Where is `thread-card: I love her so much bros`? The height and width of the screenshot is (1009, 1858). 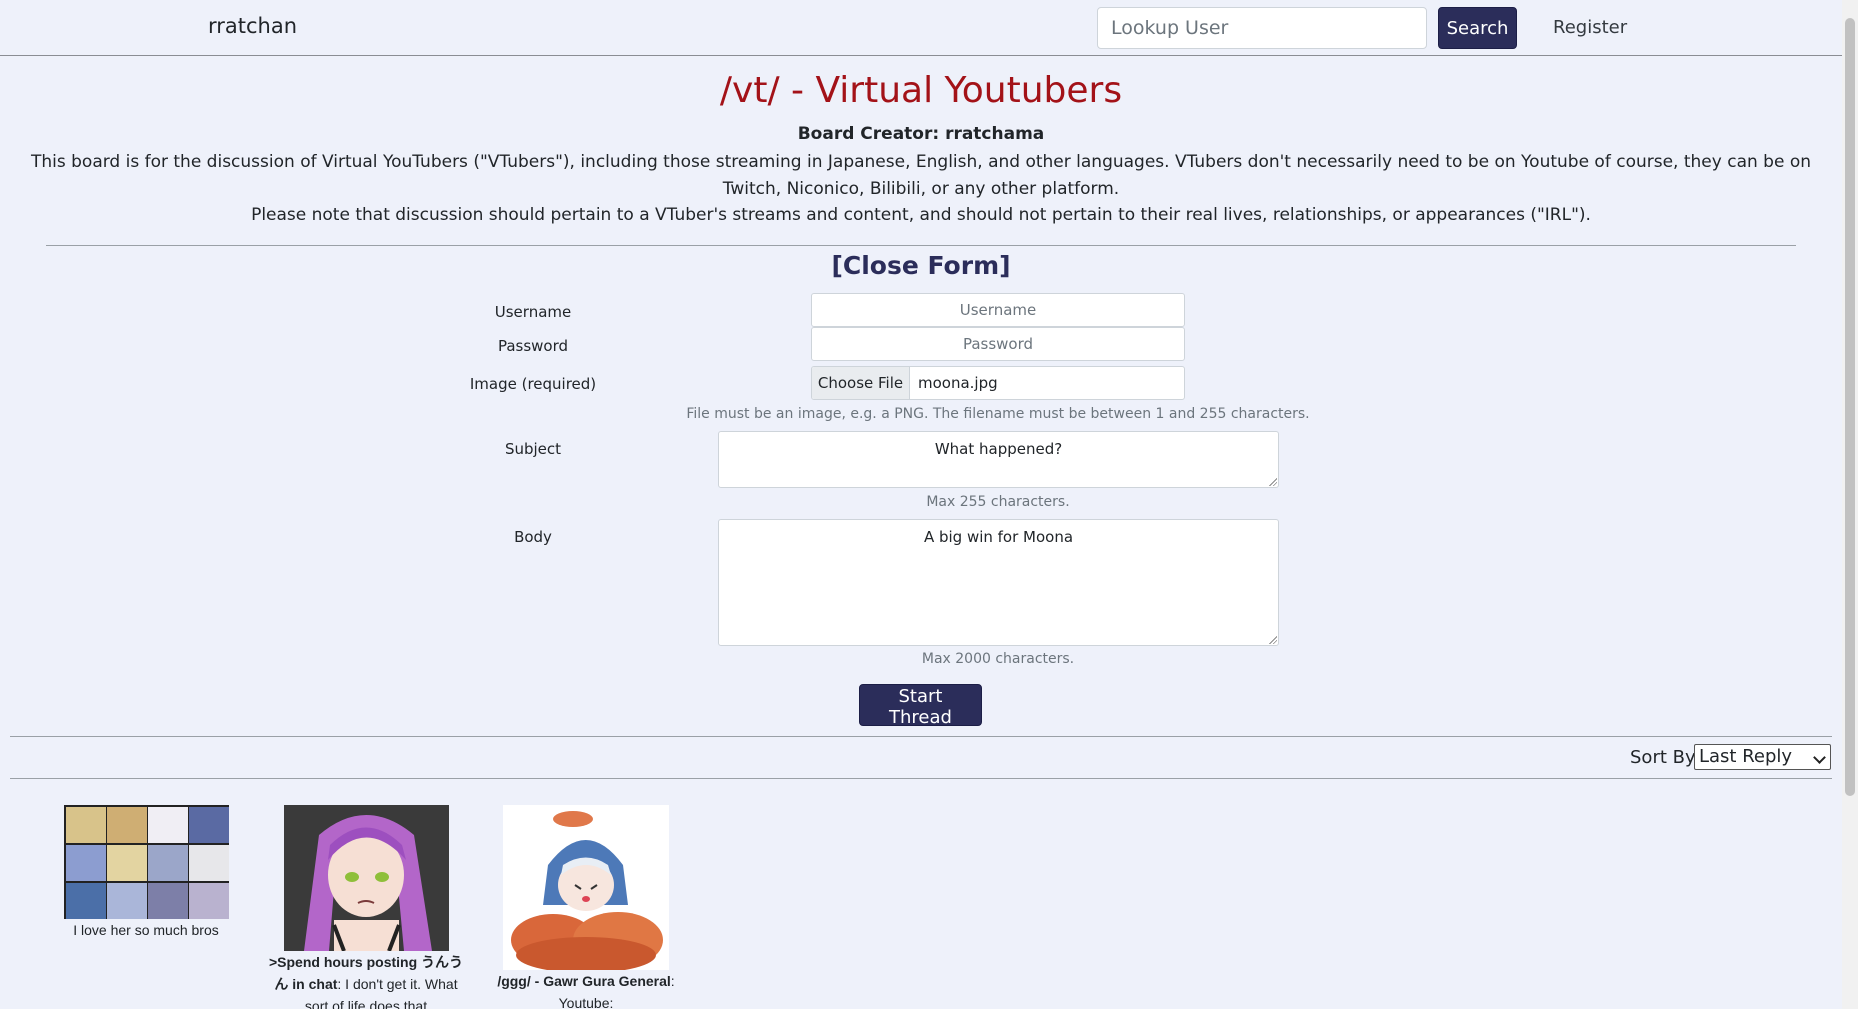
thread-card: I love her so much bros is located at coordinates (146, 873).